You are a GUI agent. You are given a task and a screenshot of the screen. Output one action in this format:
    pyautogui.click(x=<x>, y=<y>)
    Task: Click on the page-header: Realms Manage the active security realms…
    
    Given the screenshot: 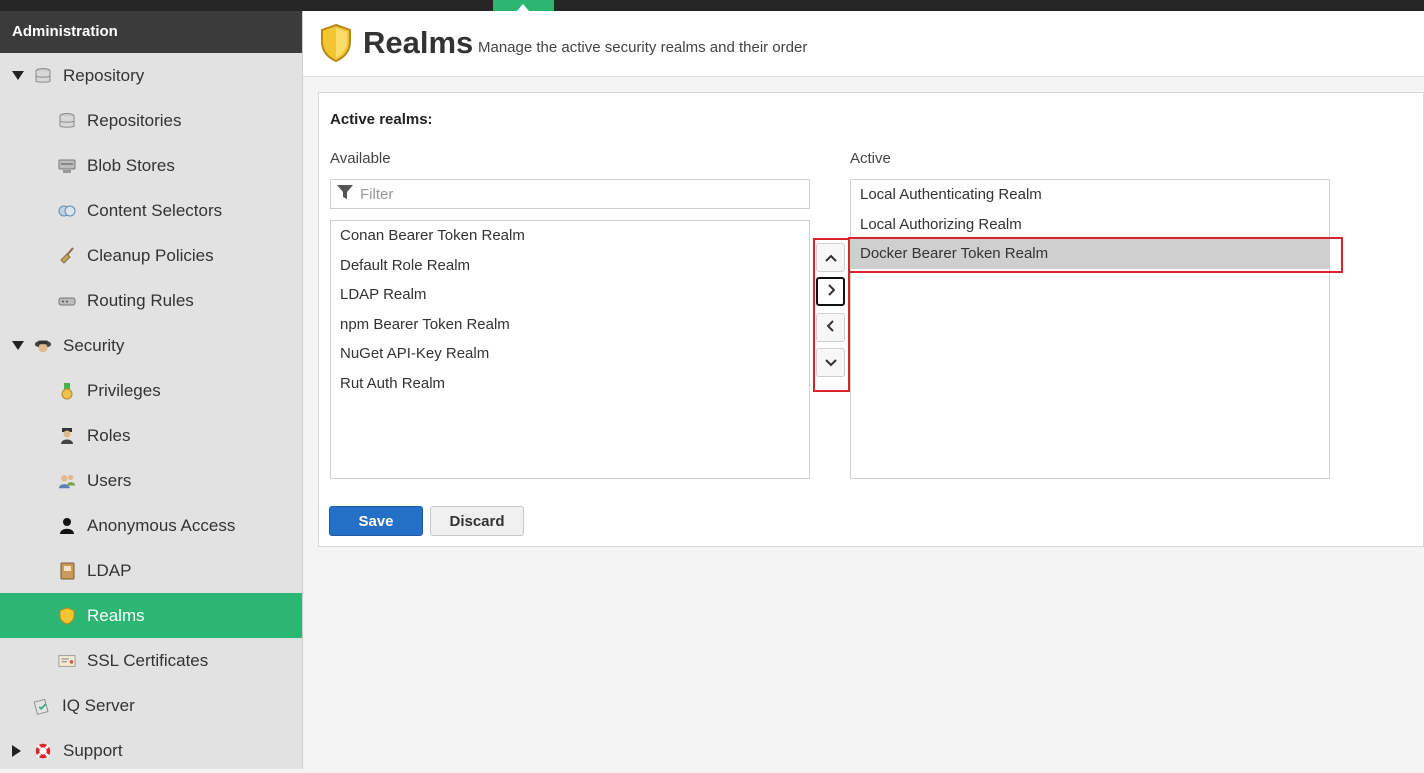 What is the action you would take?
    pyautogui.click(x=863, y=44)
    